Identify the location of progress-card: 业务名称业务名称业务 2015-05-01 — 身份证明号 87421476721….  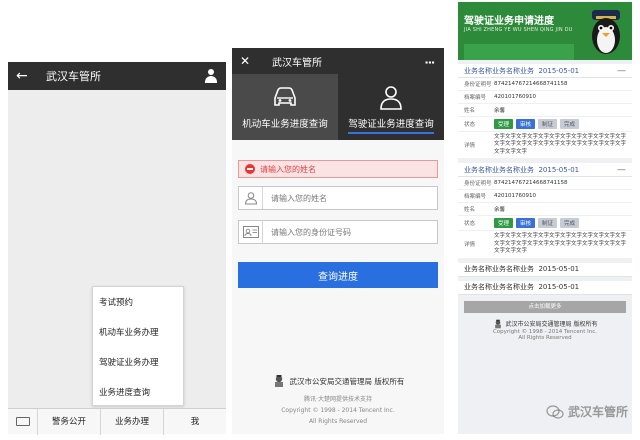
(545, 112).